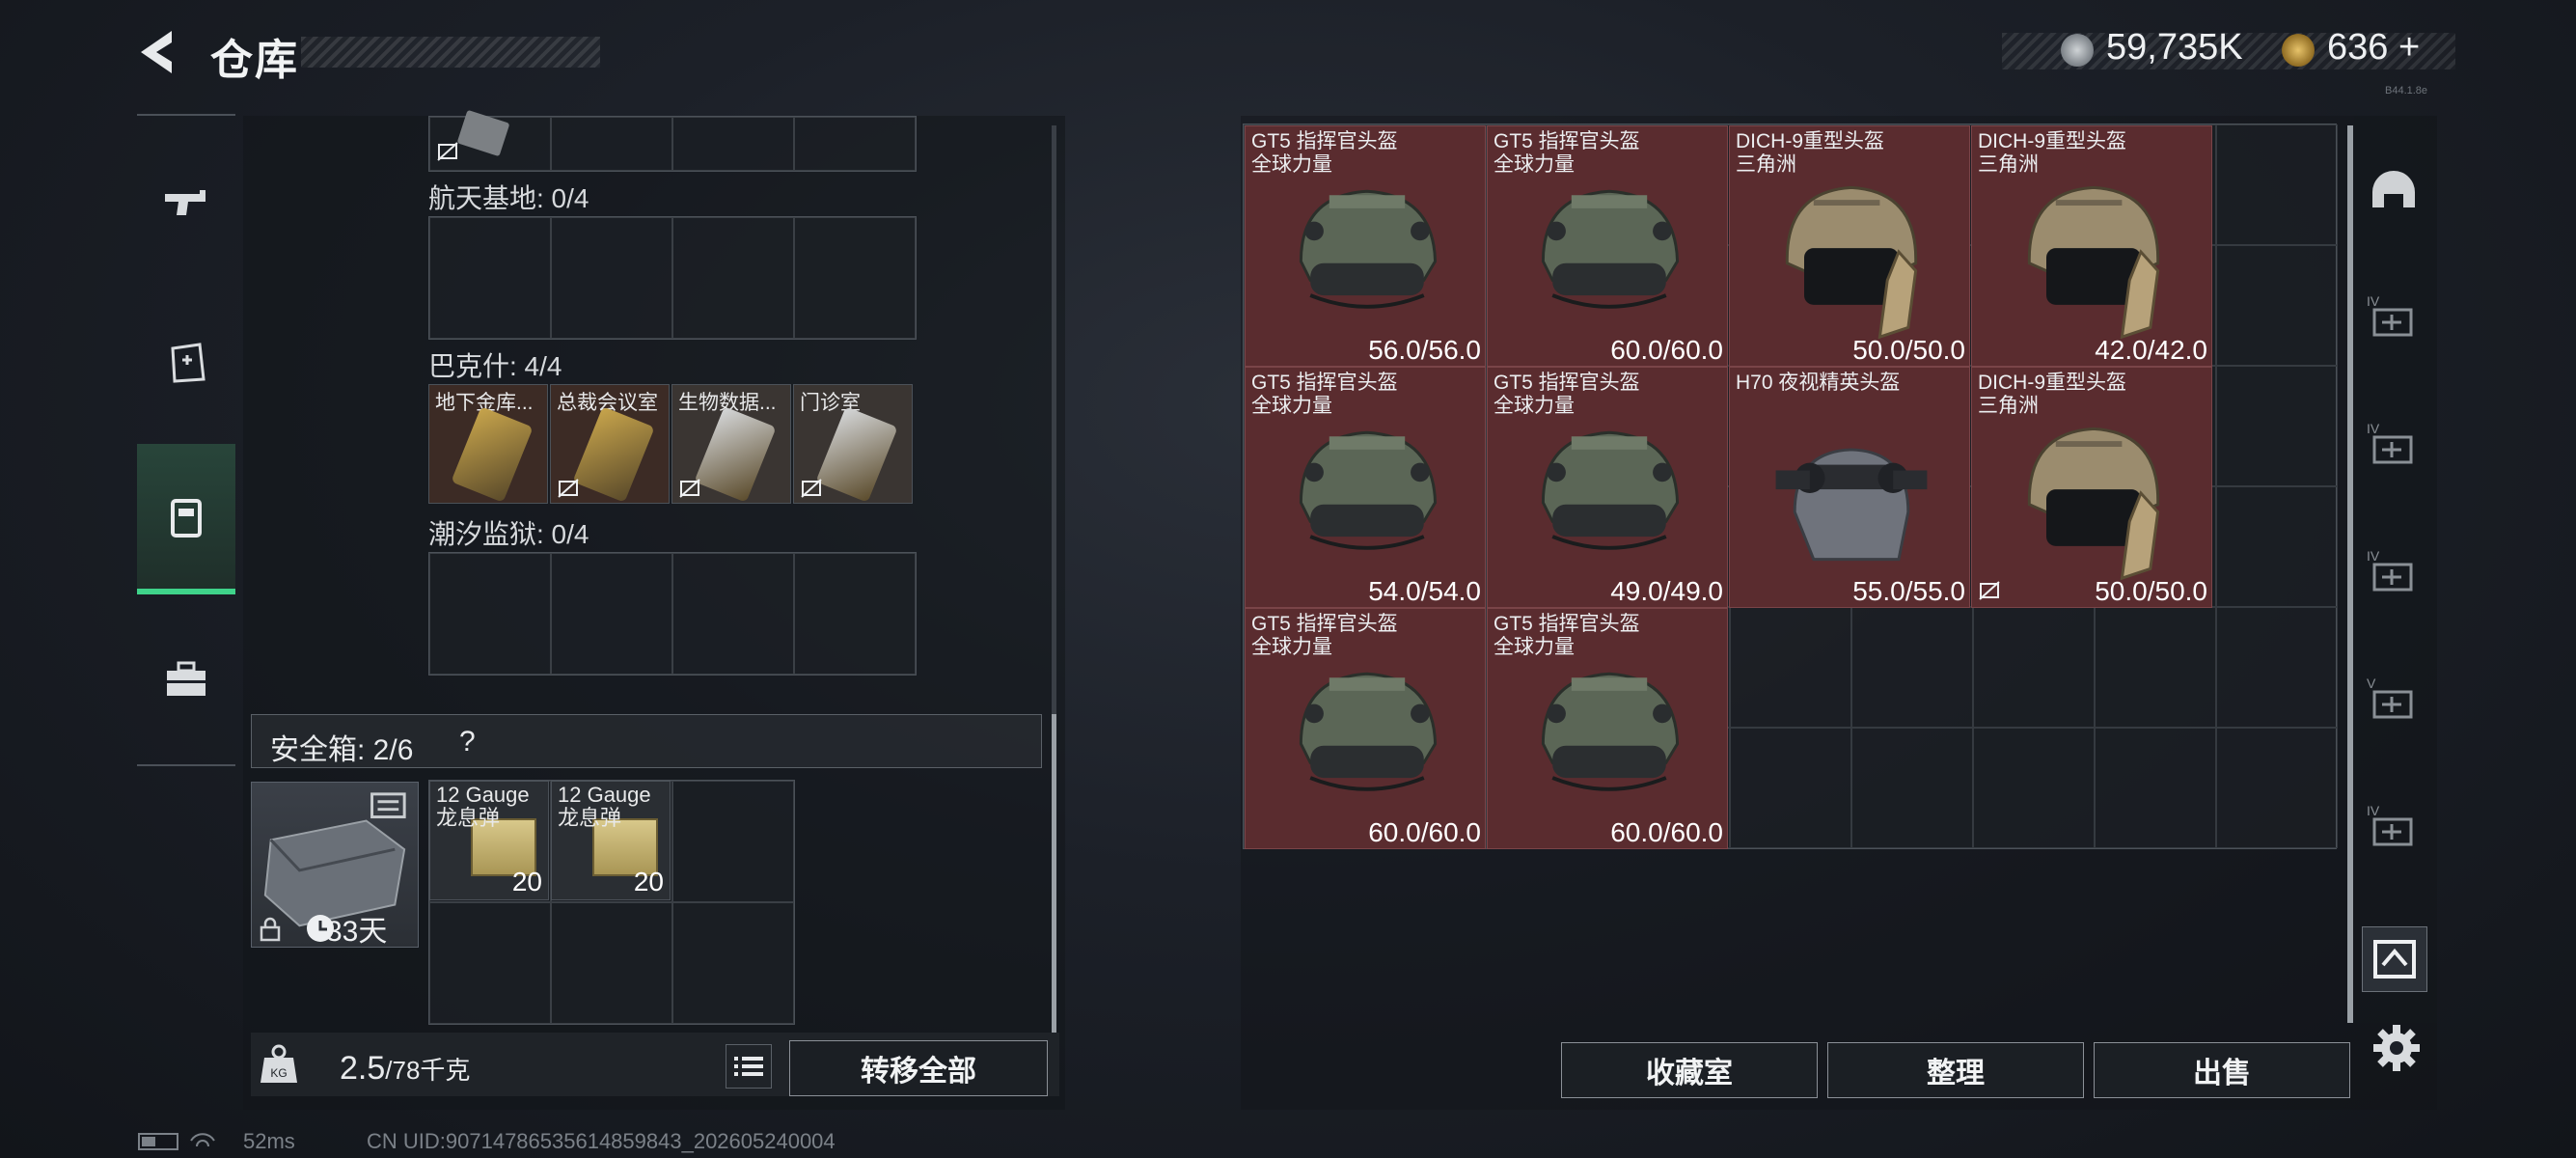 The width and height of the screenshot is (2576, 1158). What do you see at coordinates (2397, 1048) in the screenshot?
I see `gear-icon` at bounding box center [2397, 1048].